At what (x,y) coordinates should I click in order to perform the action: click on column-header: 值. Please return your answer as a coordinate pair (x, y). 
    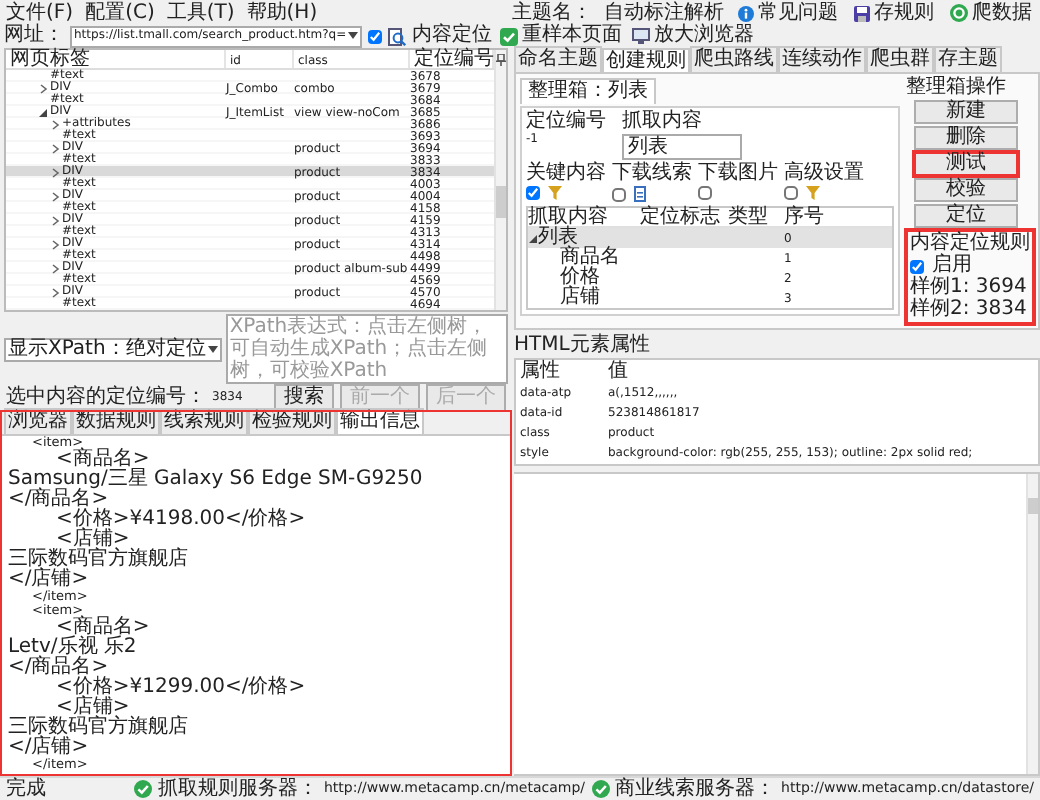
    Looking at the image, I should click on (618, 371).